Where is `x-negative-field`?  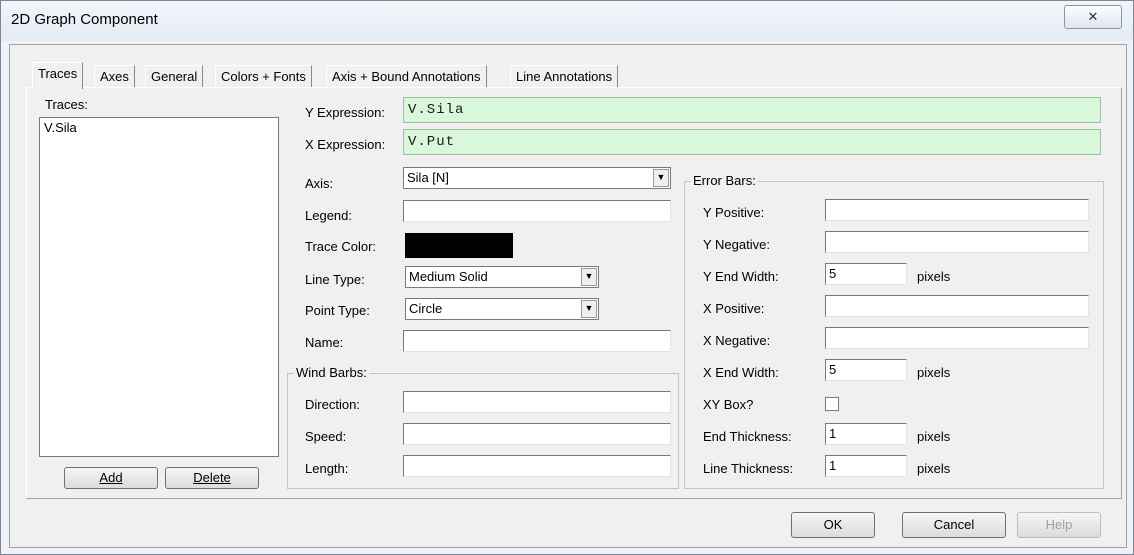 x-negative-field is located at coordinates (957, 338).